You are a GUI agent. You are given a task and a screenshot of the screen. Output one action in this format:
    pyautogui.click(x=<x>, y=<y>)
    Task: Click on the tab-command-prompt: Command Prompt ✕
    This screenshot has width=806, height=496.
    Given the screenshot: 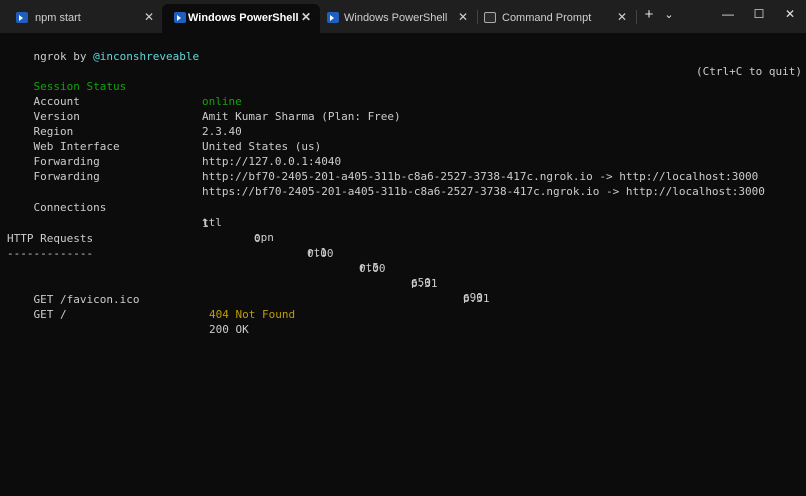 What is the action you would take?
    pyautogui.click(x=557, y=18)
    